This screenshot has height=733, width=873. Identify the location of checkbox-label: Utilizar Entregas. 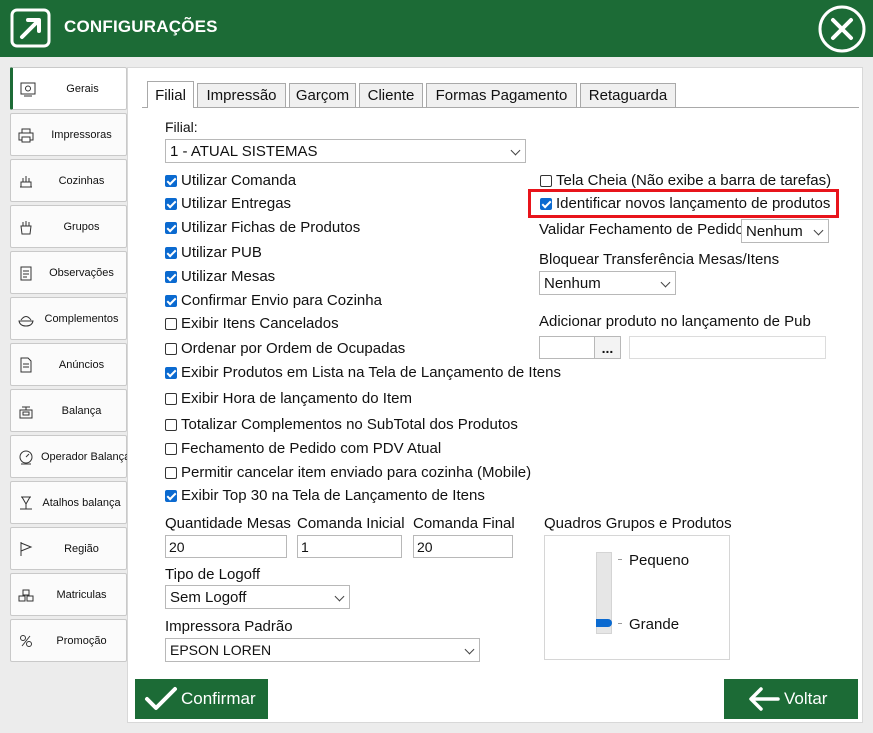
(236, 203).